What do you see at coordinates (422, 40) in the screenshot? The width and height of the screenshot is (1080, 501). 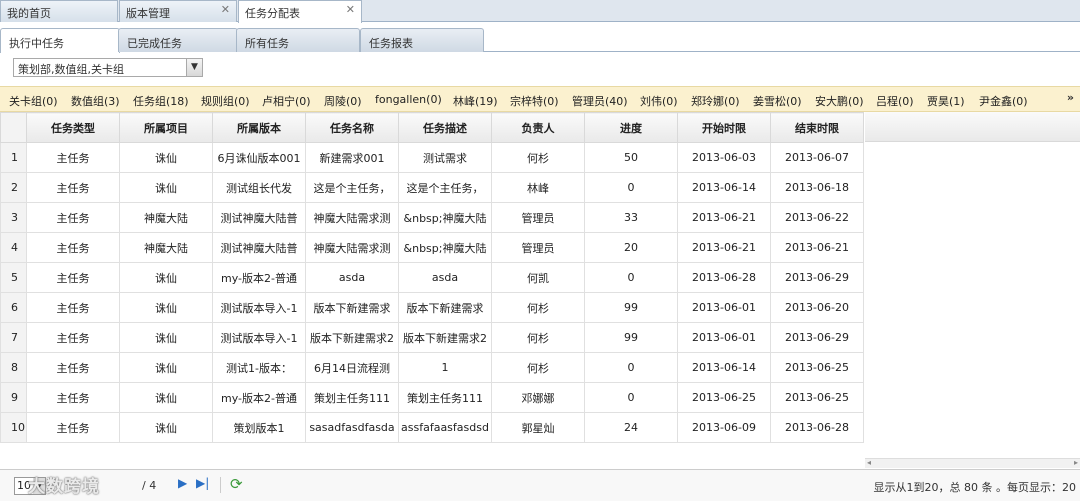 I see `tab-report: 任务报表` at bounding box center [422, 40].